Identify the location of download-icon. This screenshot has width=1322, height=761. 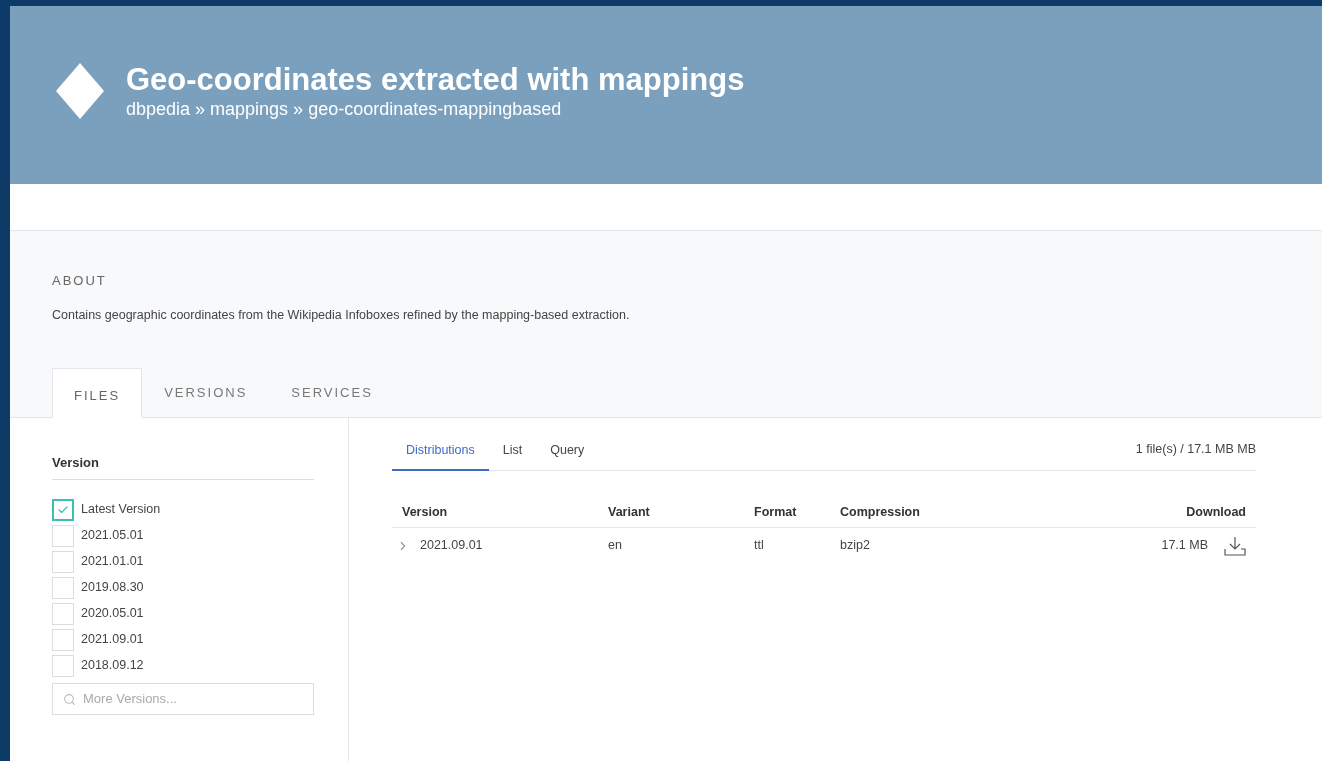
(1235, 545).